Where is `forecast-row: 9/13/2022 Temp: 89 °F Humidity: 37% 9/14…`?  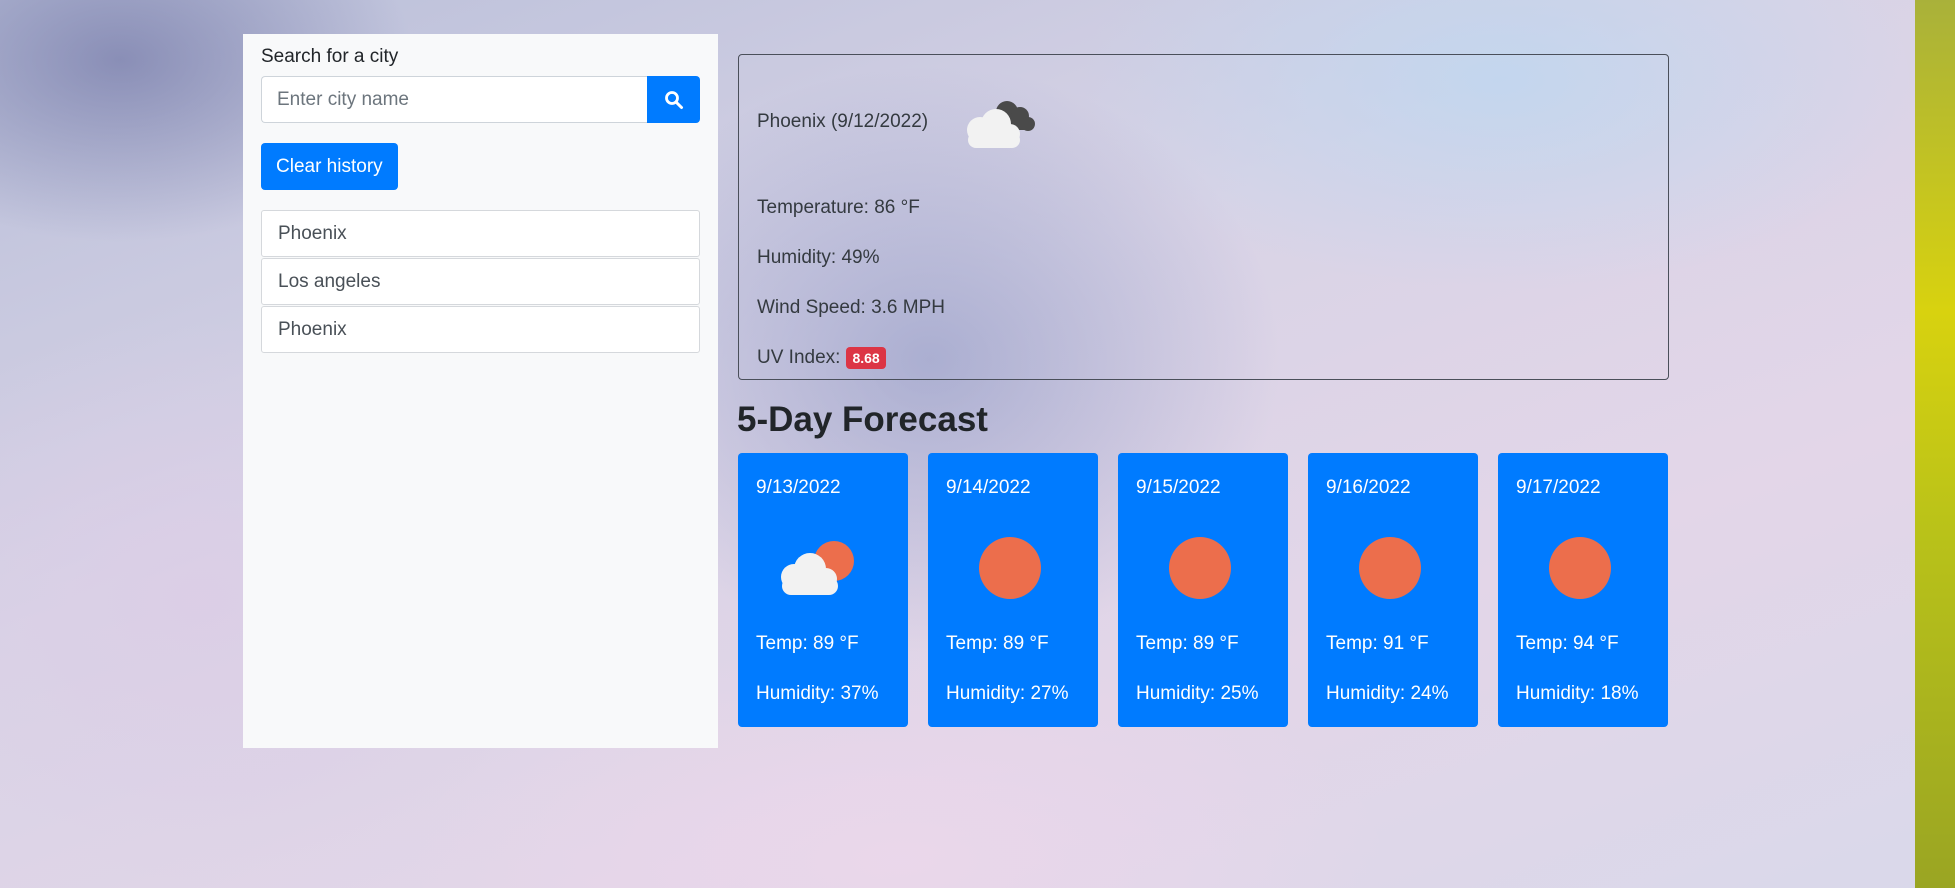
forecast-row: 9/13/2022 Temp: 89 °F Humidity: 37% 9/14… is located at coordinates (1203, 590).